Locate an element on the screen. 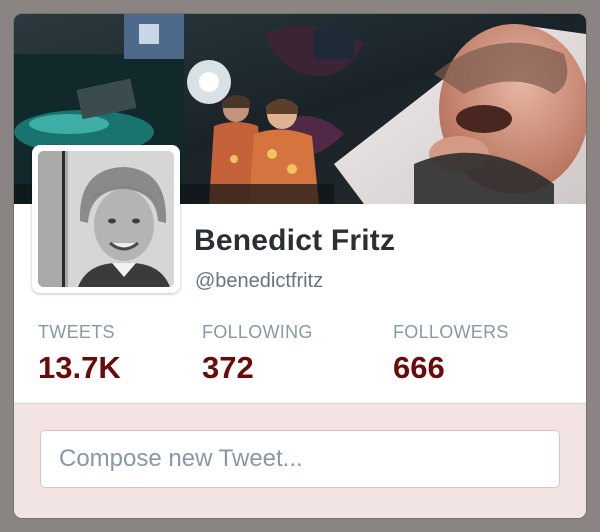 This screenshot has height=532, width=600. stat-tweets-label: TWEETS is located at coordinates (76, 332).